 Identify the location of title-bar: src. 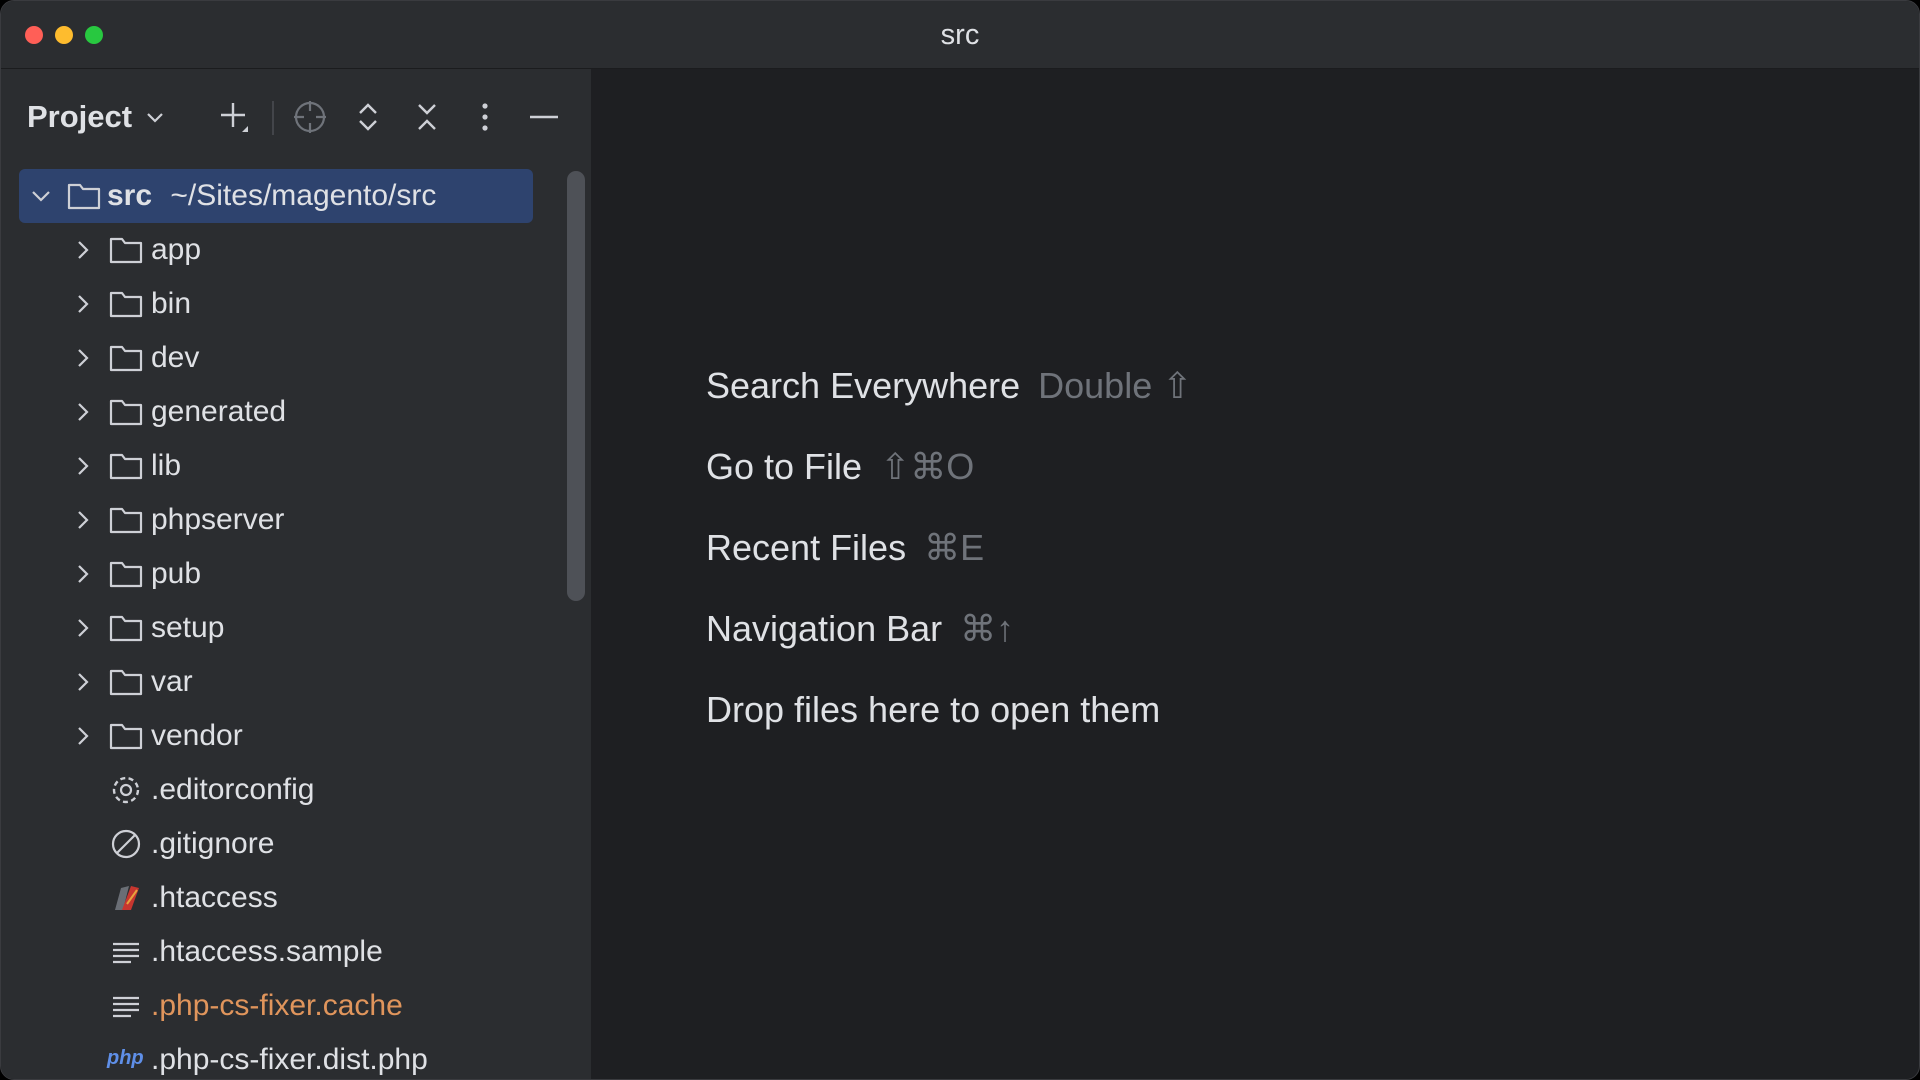
(960, 35).